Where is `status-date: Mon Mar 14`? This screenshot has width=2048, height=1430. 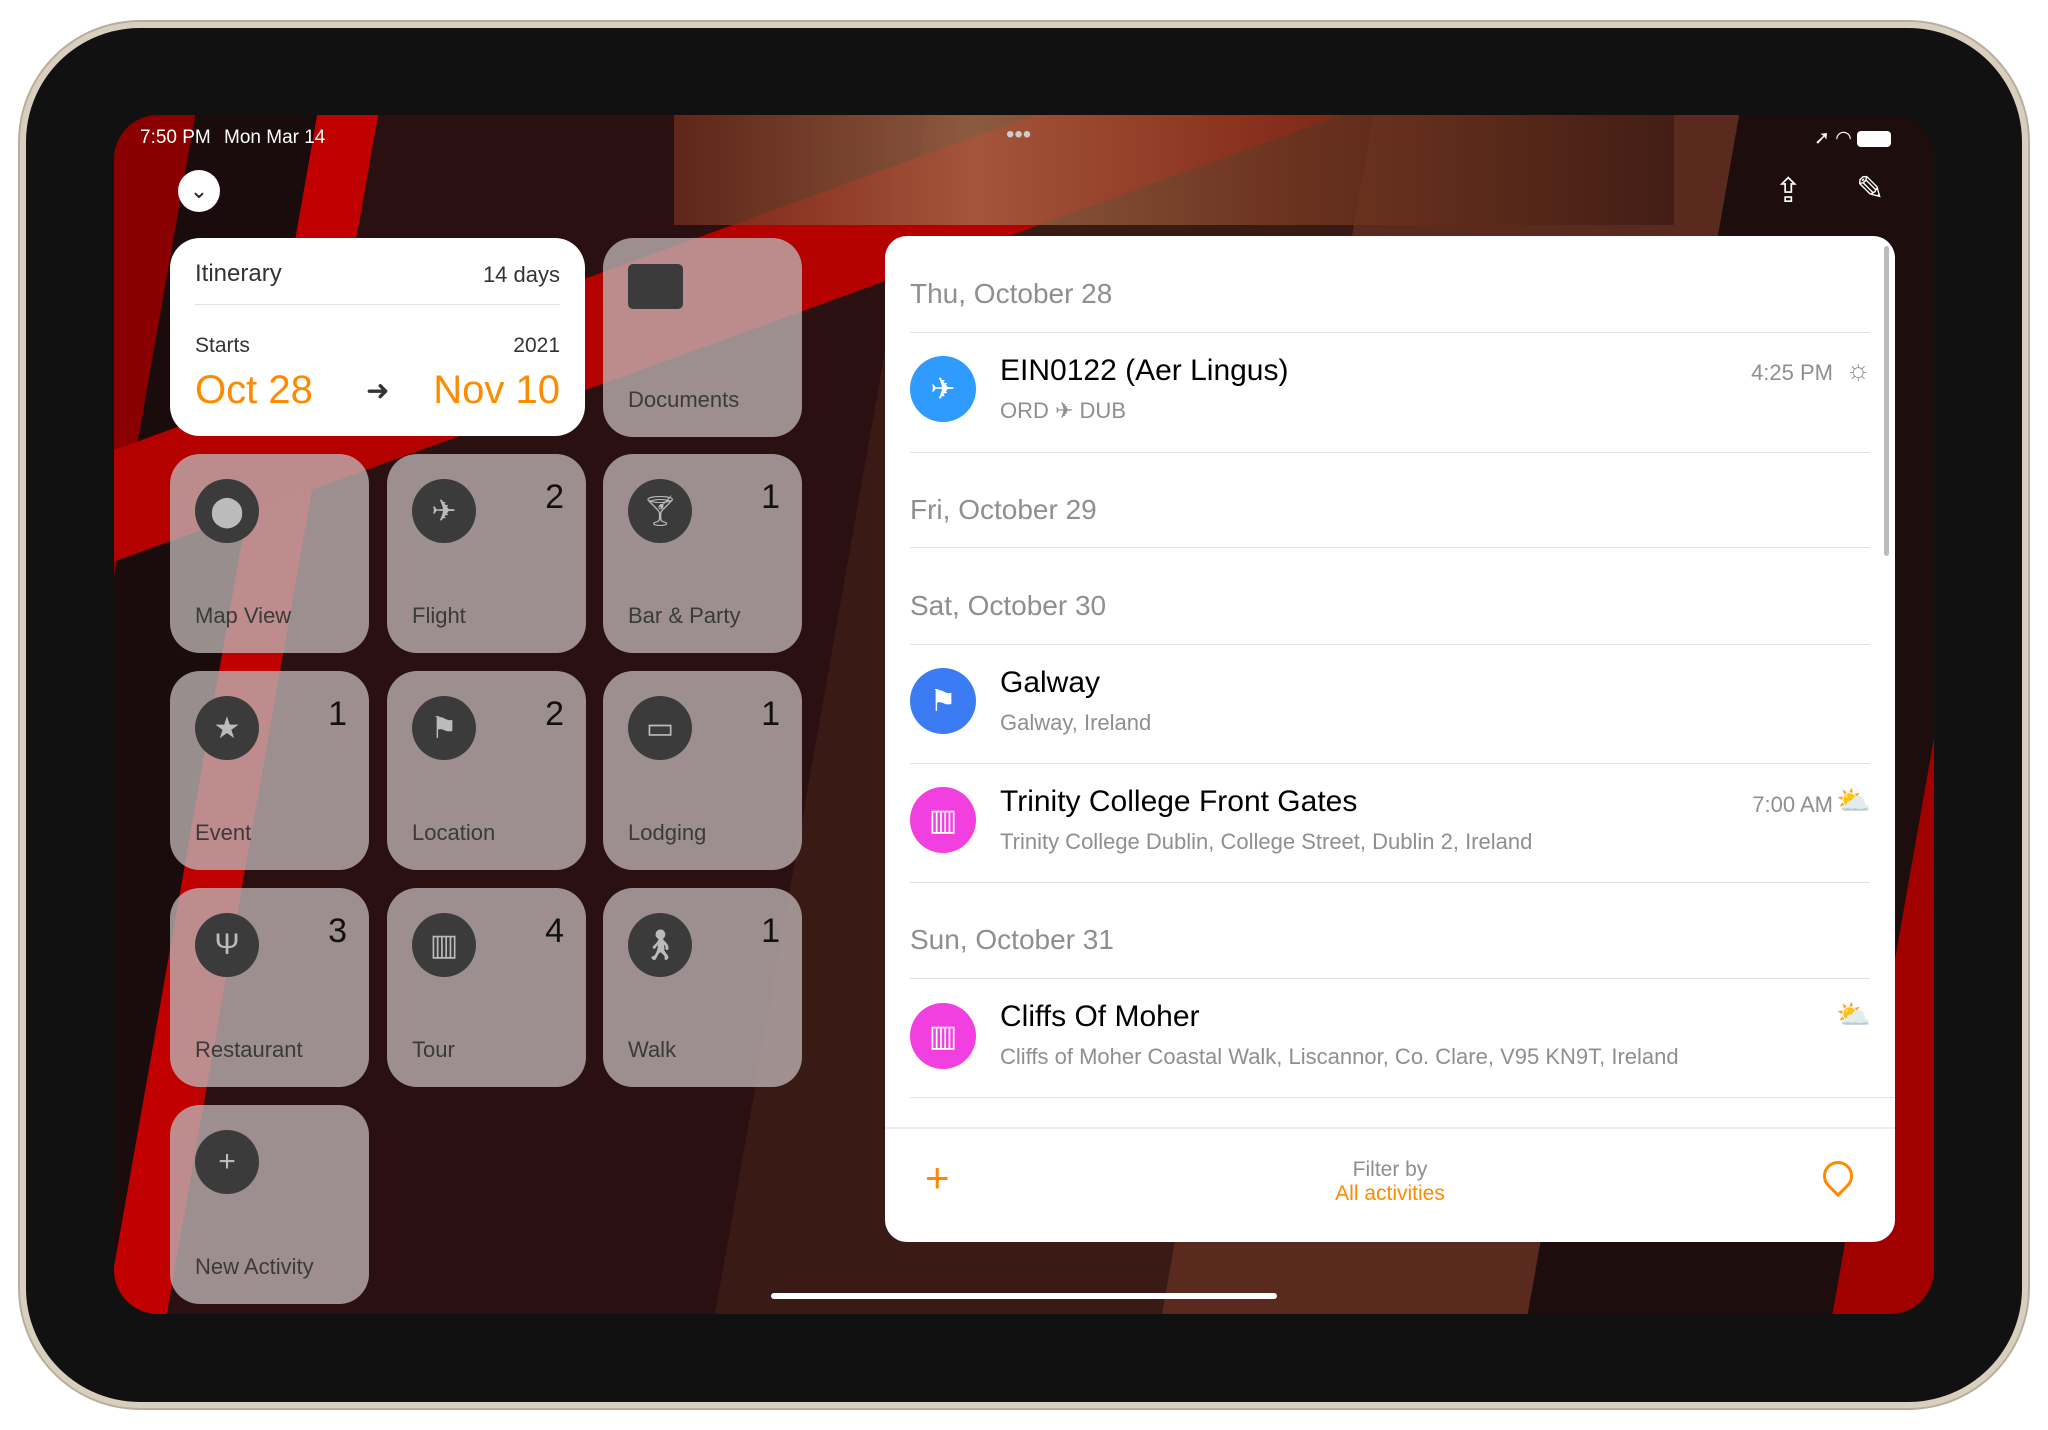 status-date: Mon Mar 14 is located at coordinates (275, 137).